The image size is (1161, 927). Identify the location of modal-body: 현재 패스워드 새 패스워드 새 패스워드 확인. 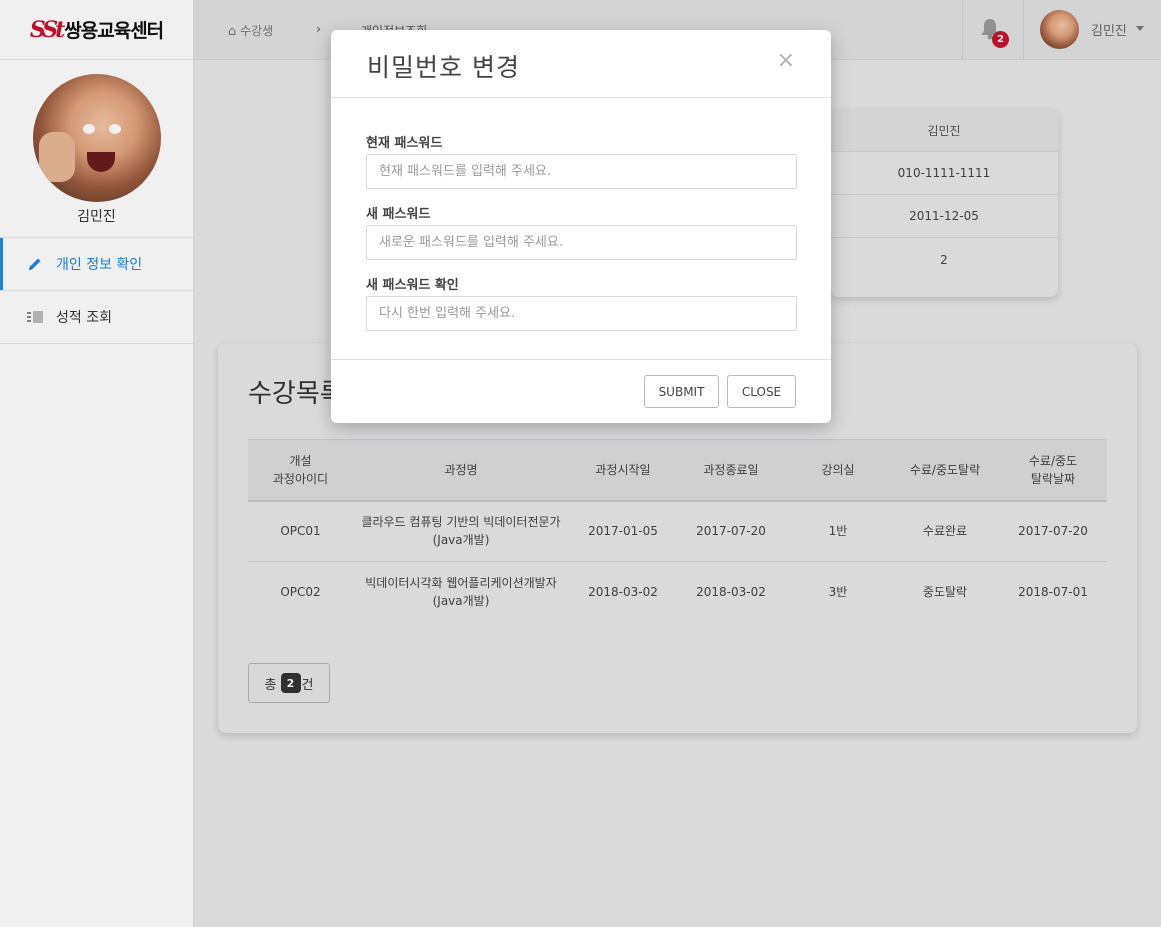
(581, 229).